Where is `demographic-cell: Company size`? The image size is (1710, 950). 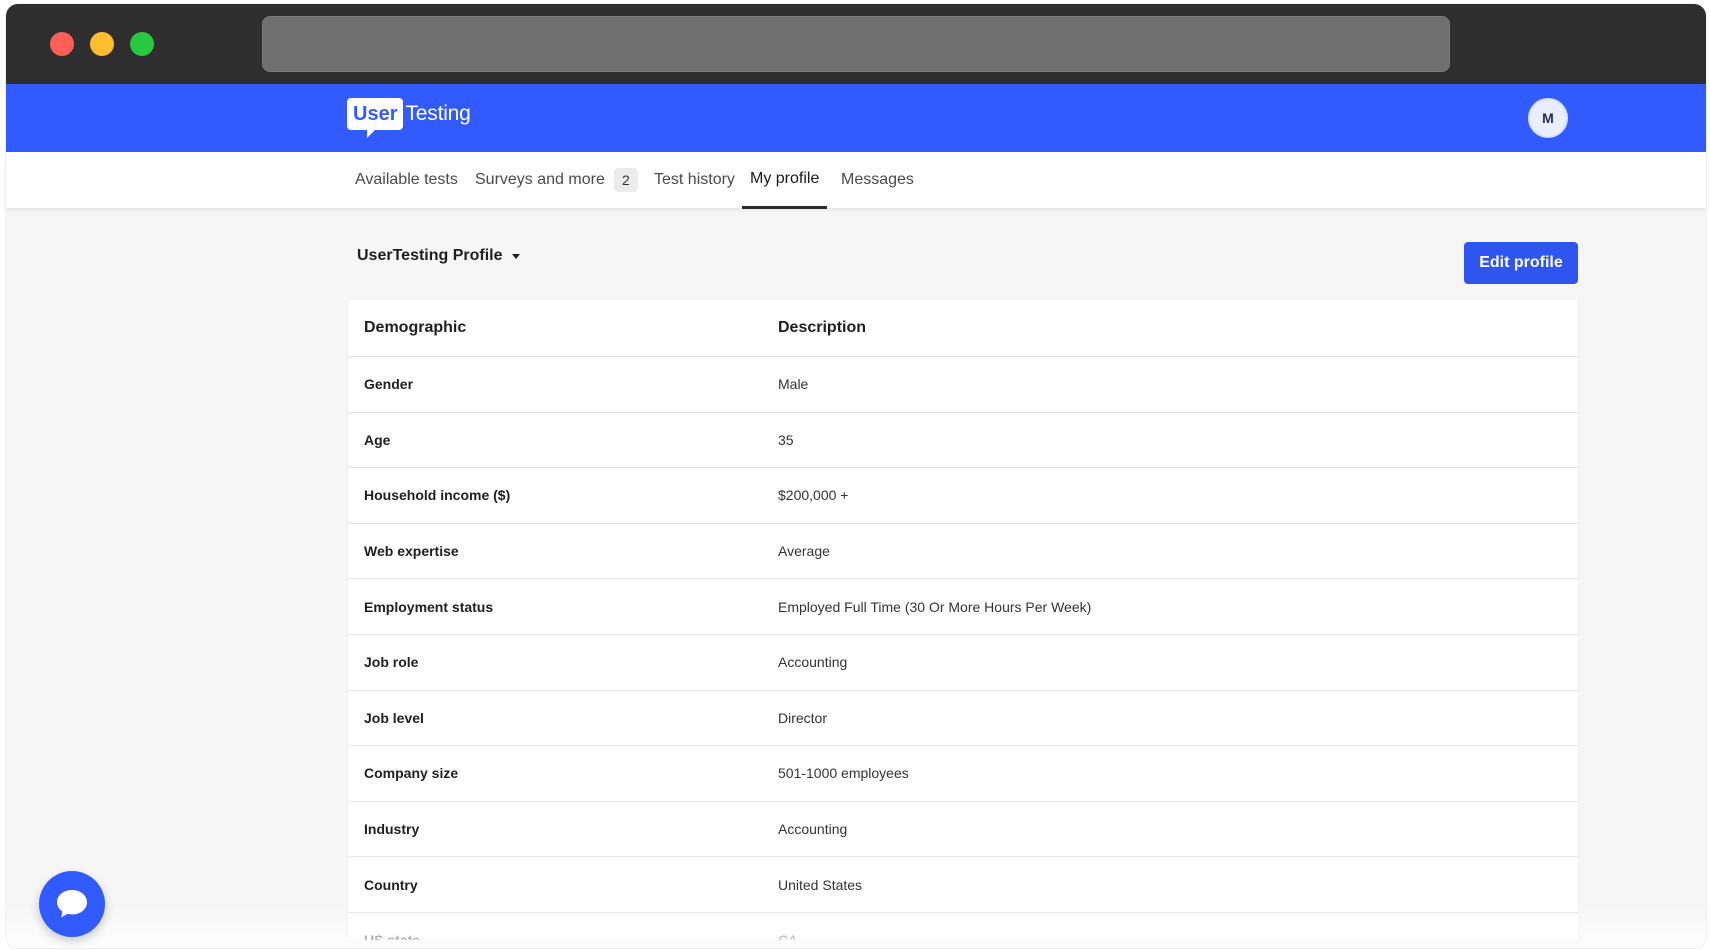 demographic-cell: Company size is located at coordinates (411, 773).